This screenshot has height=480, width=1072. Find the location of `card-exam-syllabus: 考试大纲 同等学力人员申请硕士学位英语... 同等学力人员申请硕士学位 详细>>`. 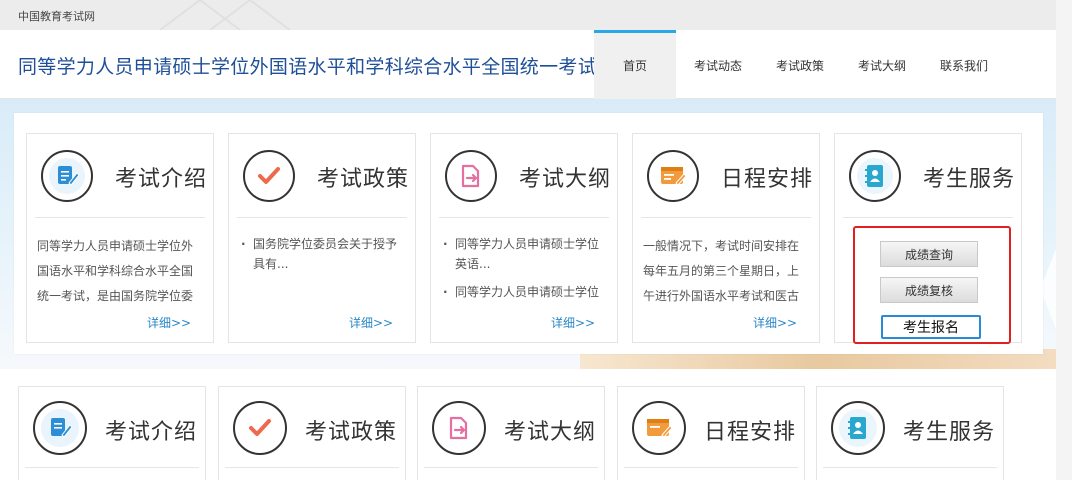

card-exam-syllabus: 考试大纲 同等学力人员申请硕士学位英语... 同等学力人员申请硕士学位 详细>> is located at coordinates (524, 238).